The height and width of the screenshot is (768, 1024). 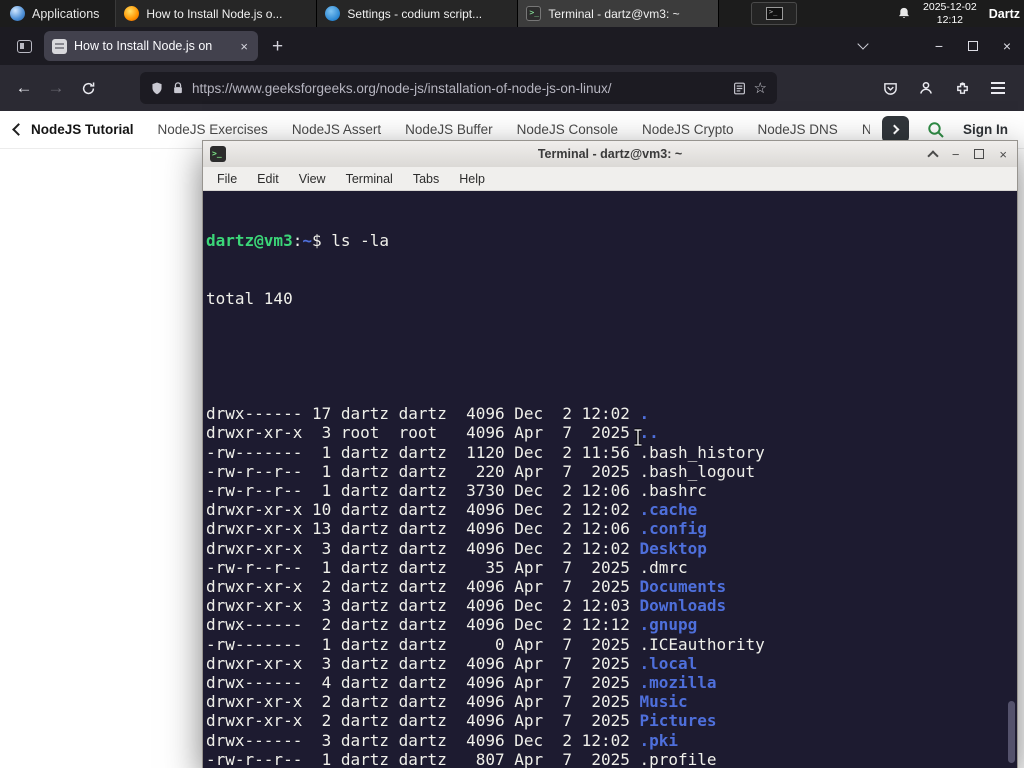 What do you see at coordinates (956, 154) in the screenshot?
I see `terminal-minimize-button: −` at bounding box center [956, 154].